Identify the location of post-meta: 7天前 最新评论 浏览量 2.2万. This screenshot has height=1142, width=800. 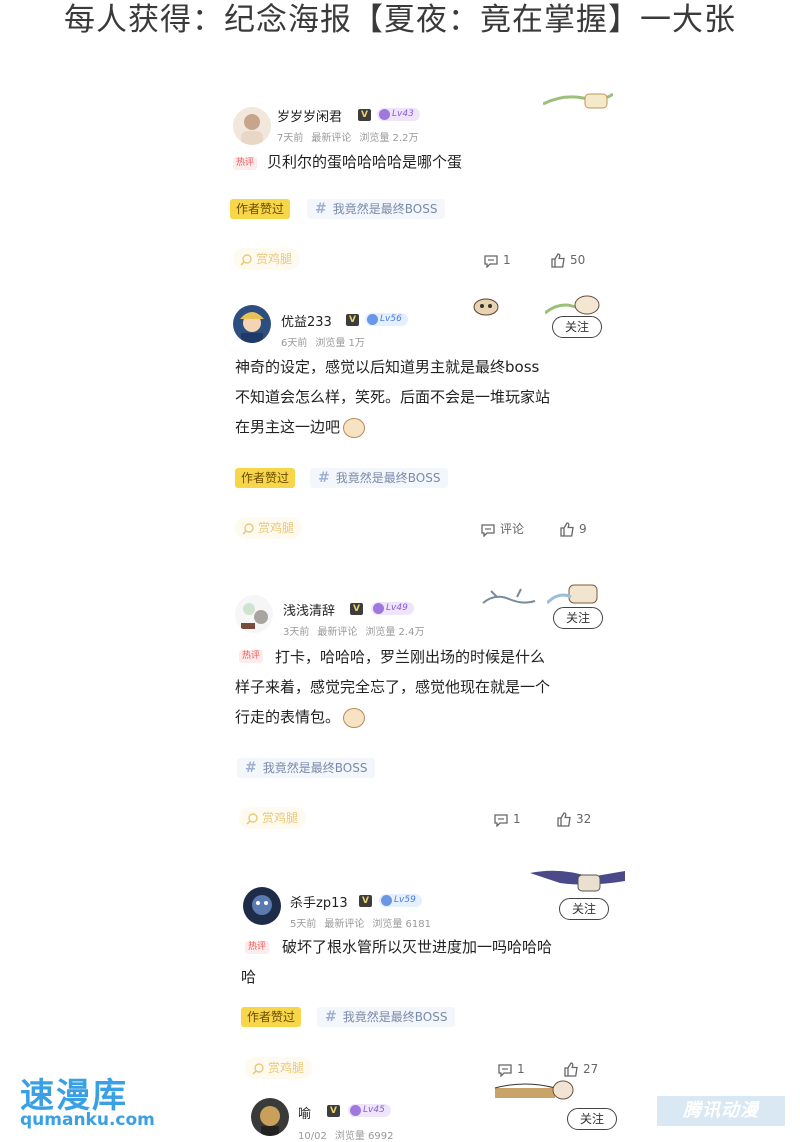
(351, 136).